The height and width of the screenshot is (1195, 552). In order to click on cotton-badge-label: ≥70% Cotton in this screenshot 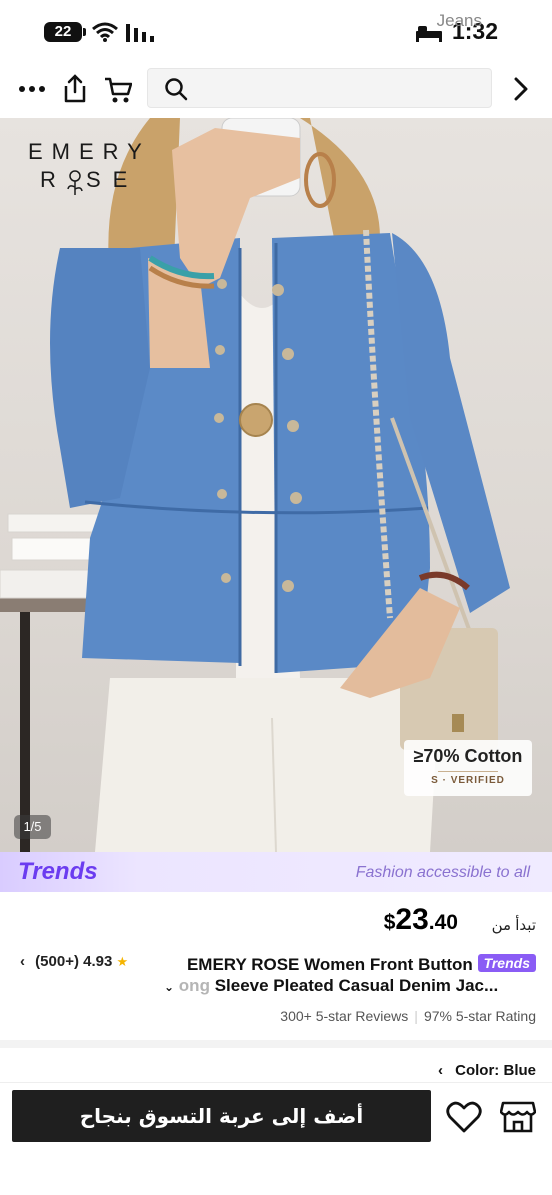, I will do `click(468, 756)`.